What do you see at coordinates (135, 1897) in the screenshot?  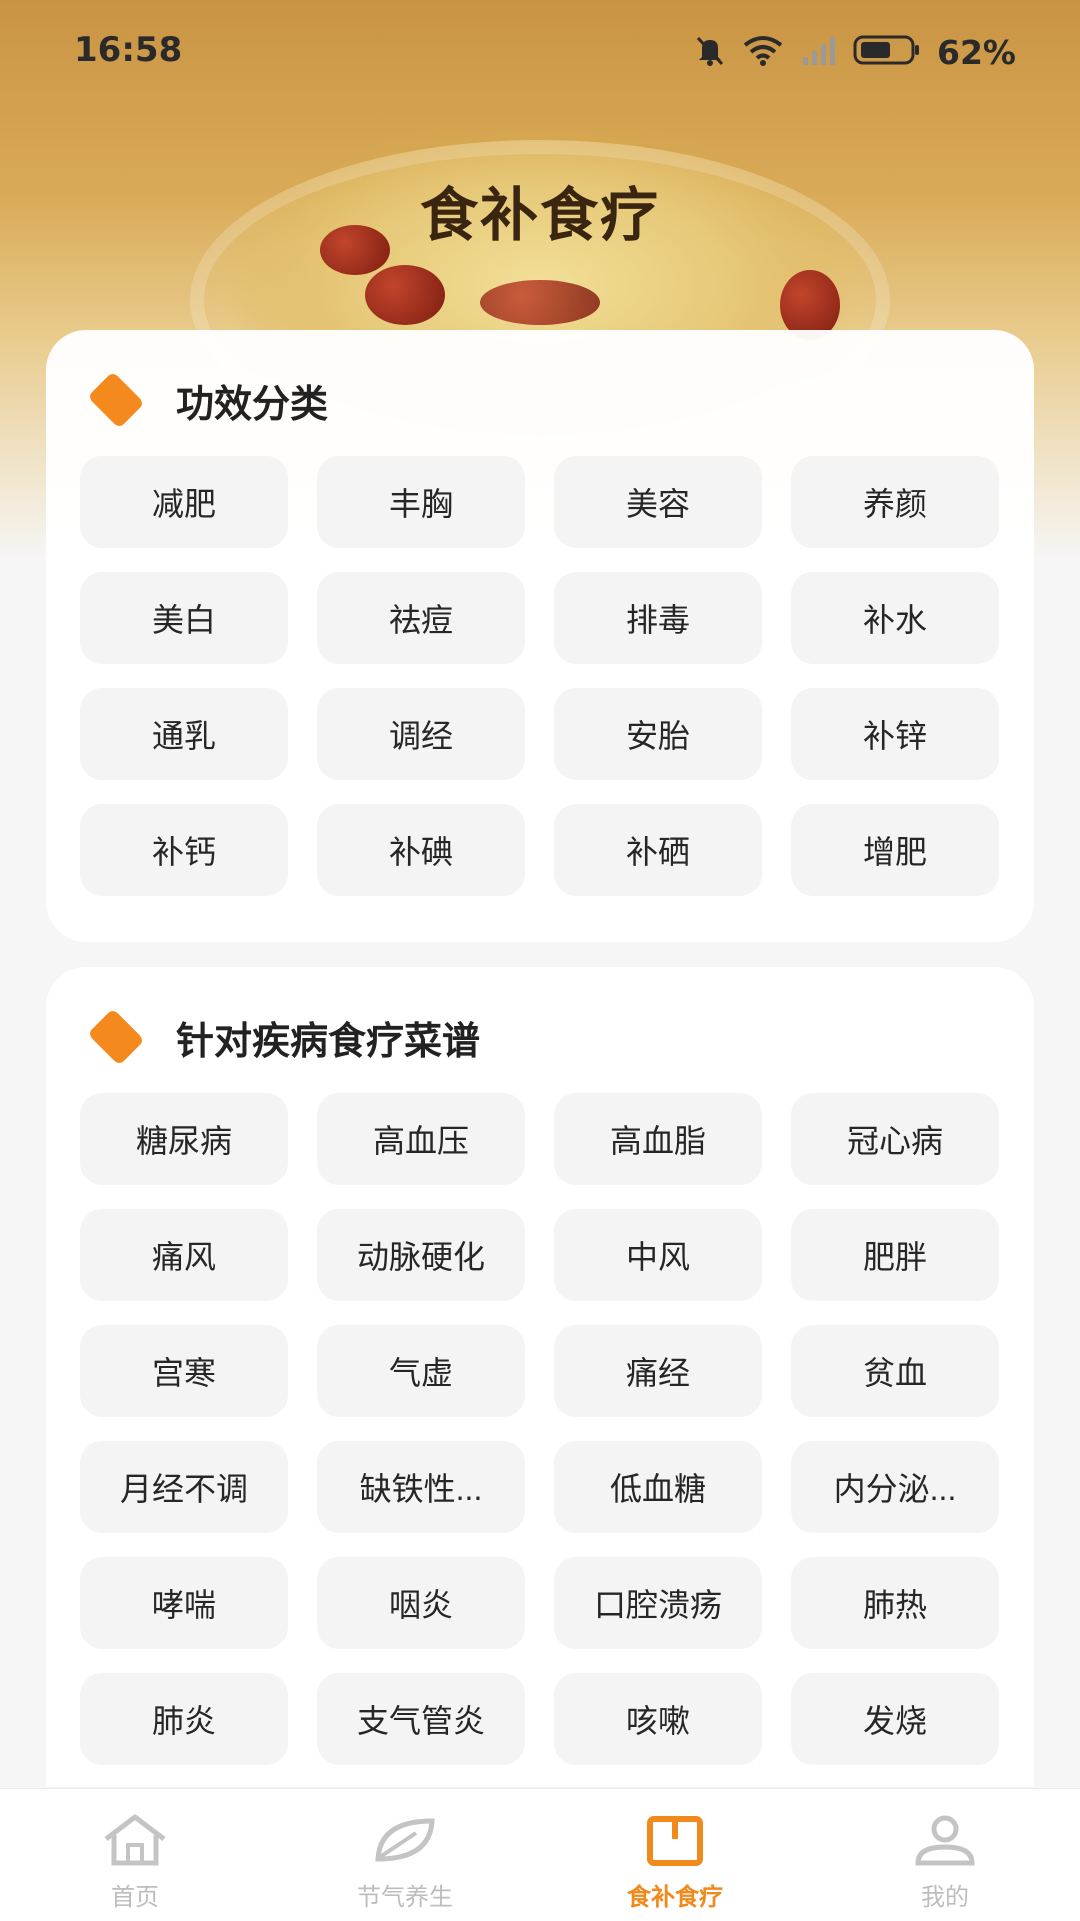 I see `tab-label: 首页` at bounding box center [135, 1897].